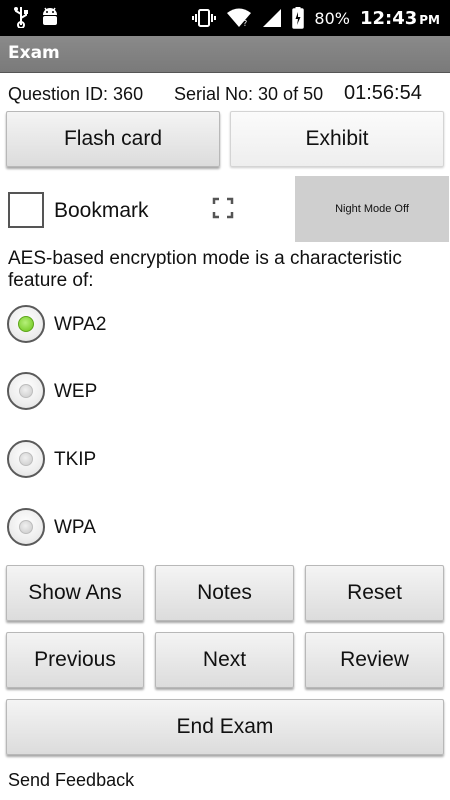  What do you see at coordinates (71, 780) in the screenshot?
I see `send-feedback-link: Send Feedback` at bounding box center [71, 780].